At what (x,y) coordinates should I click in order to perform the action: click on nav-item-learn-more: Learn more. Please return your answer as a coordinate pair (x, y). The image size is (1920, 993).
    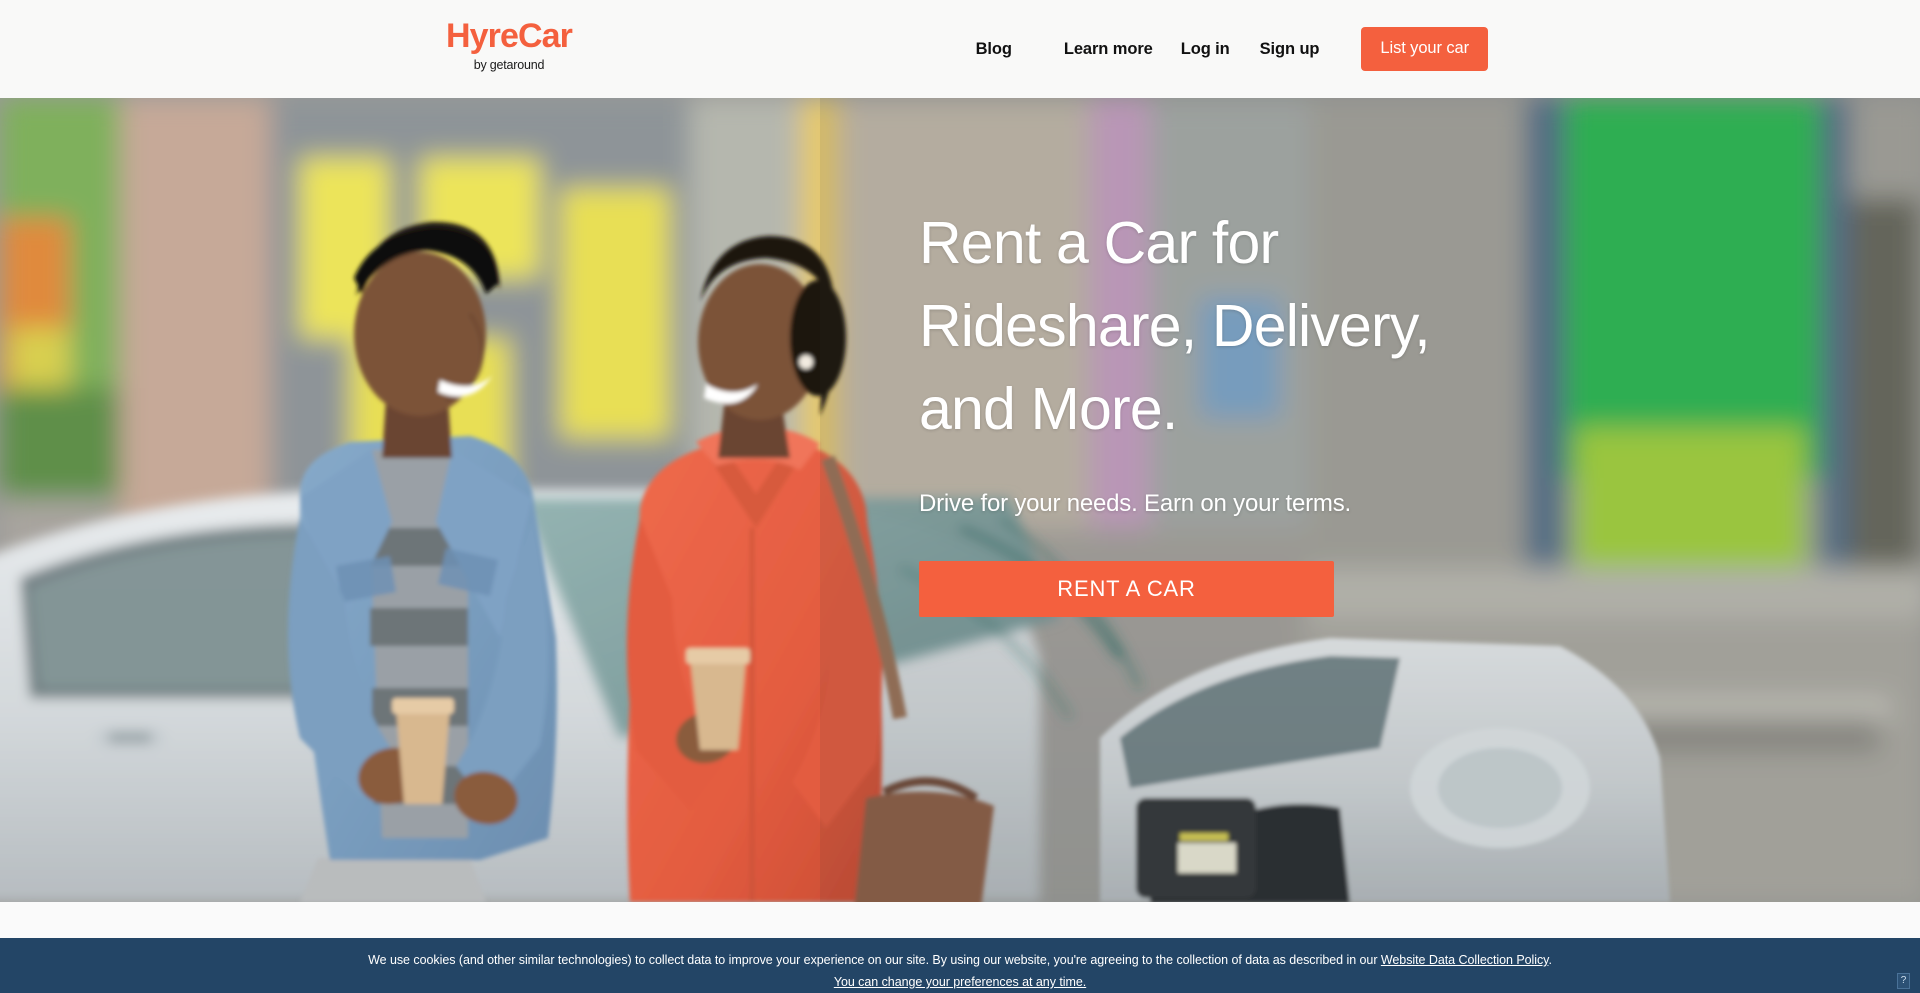
    Looking at the image, I should click on (1108, 49).